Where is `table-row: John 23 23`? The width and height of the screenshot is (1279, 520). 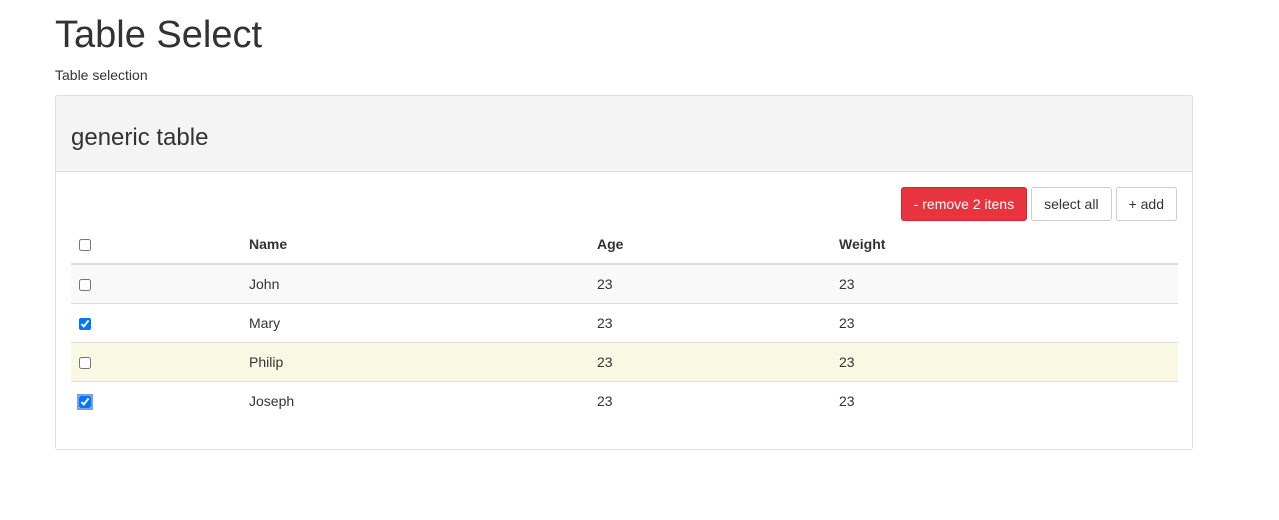 table-row: John 23 23 is located at coordinates (624, 284).